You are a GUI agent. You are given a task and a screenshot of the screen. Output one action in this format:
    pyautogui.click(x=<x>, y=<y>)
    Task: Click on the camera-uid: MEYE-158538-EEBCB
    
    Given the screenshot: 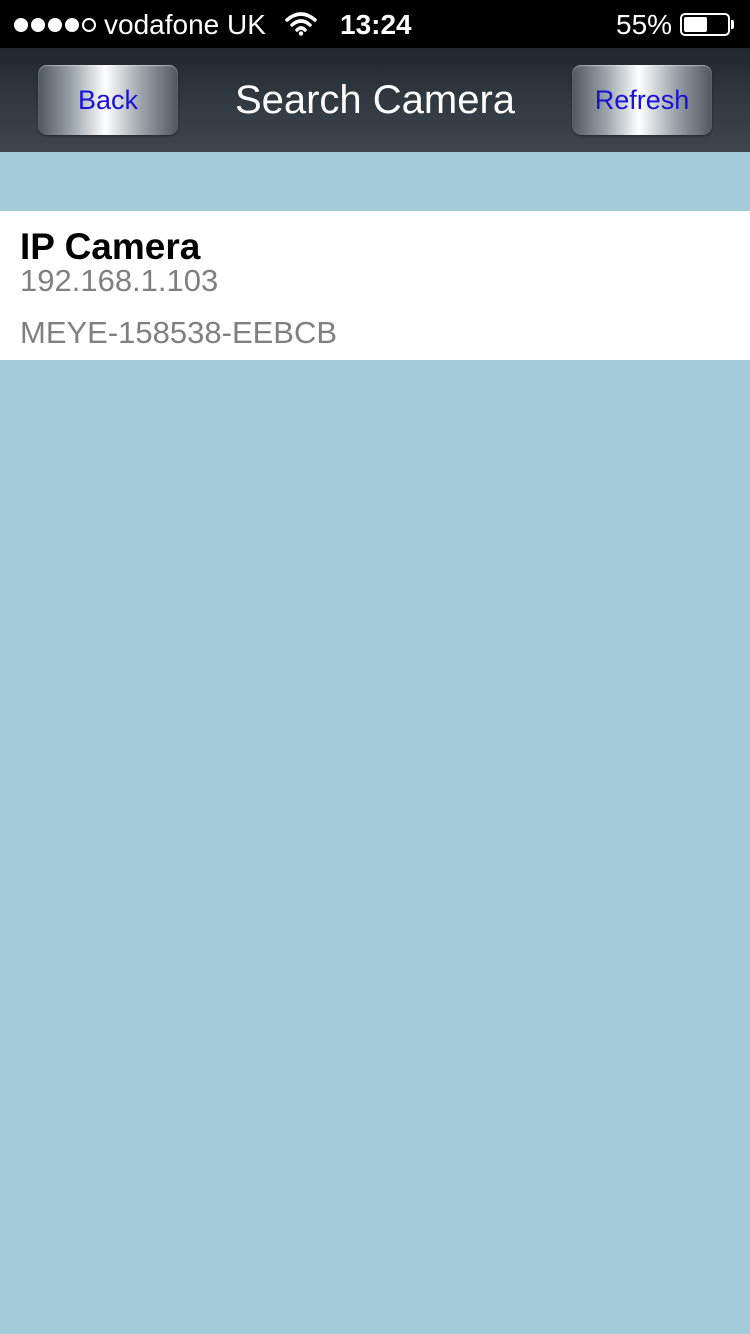 What is the action you would take?
    pyautogui.click(x=179, y=332)
    